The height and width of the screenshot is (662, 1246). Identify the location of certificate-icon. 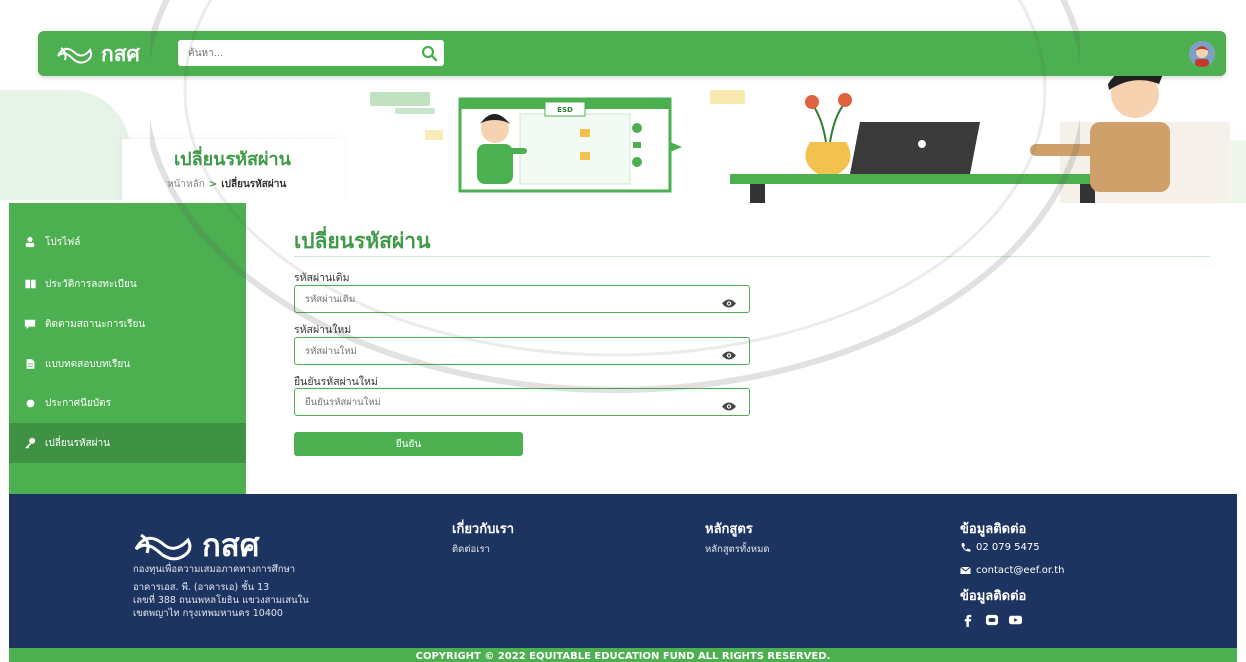
(30, 403).